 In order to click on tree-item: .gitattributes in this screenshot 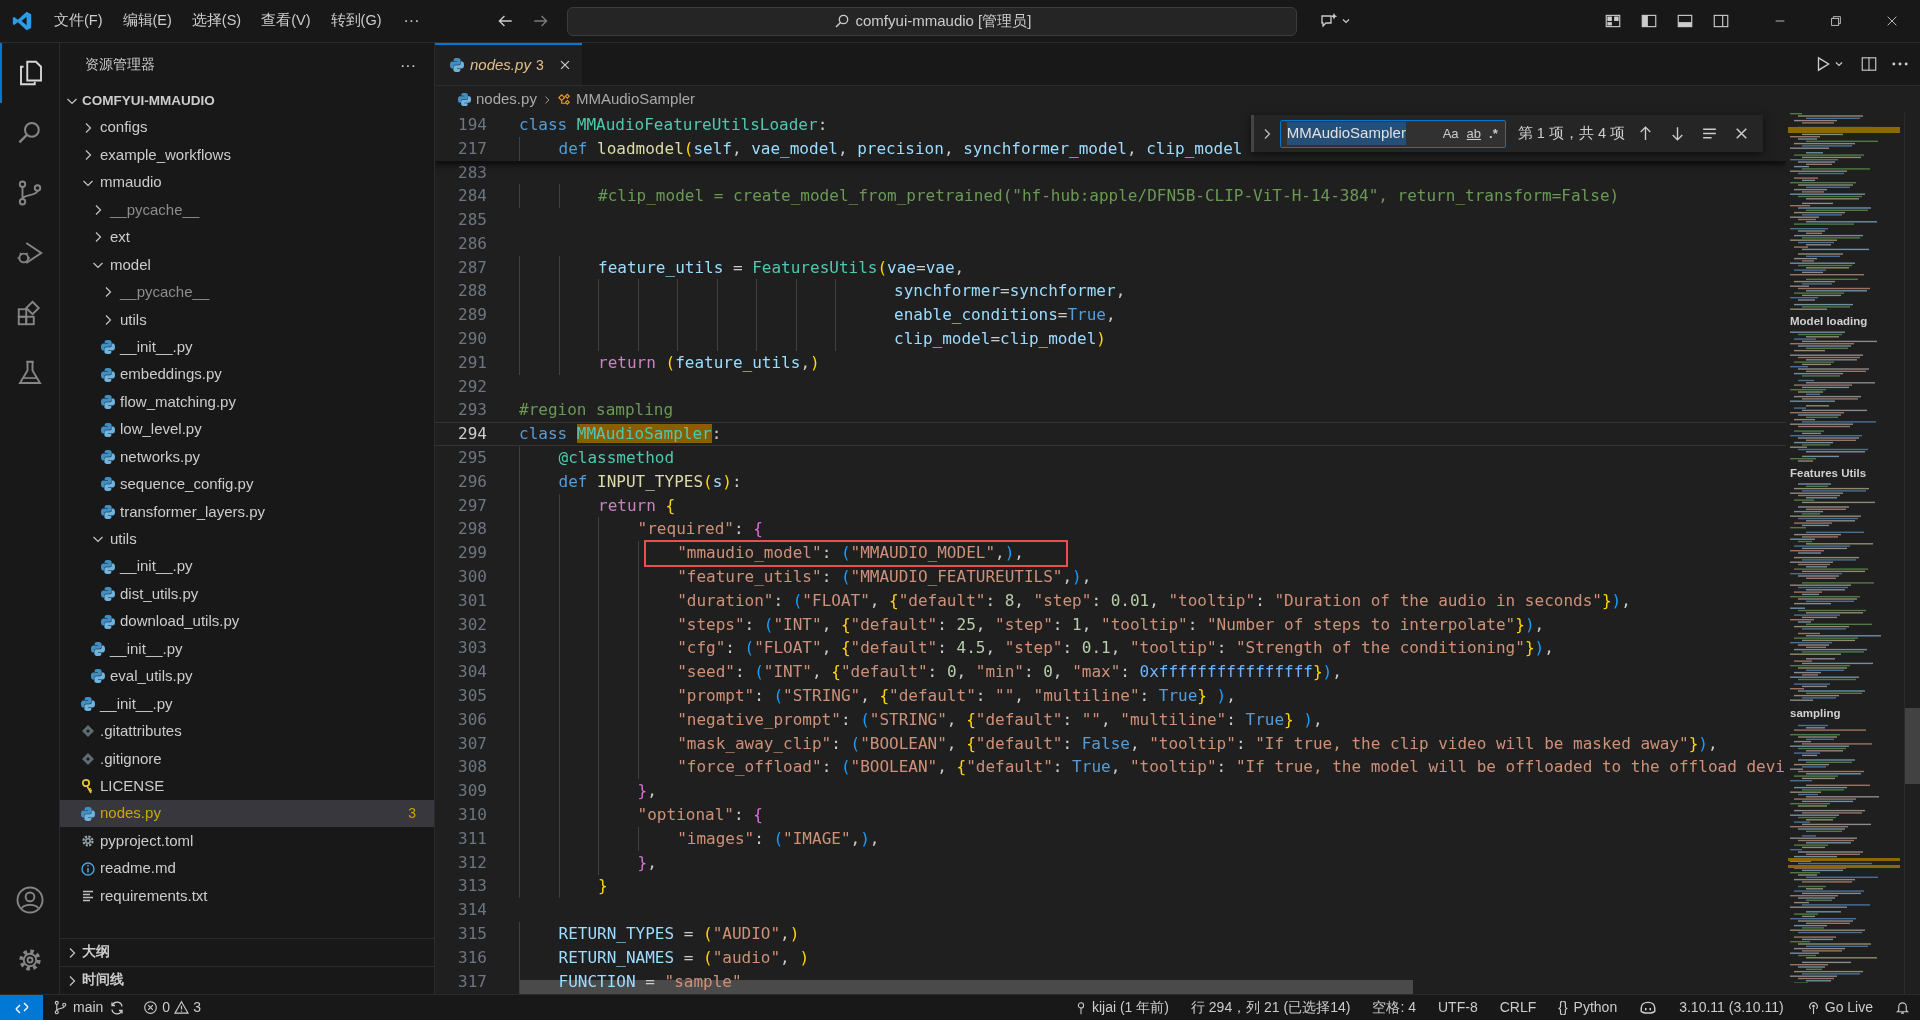, I will do `click(247, 731)`.